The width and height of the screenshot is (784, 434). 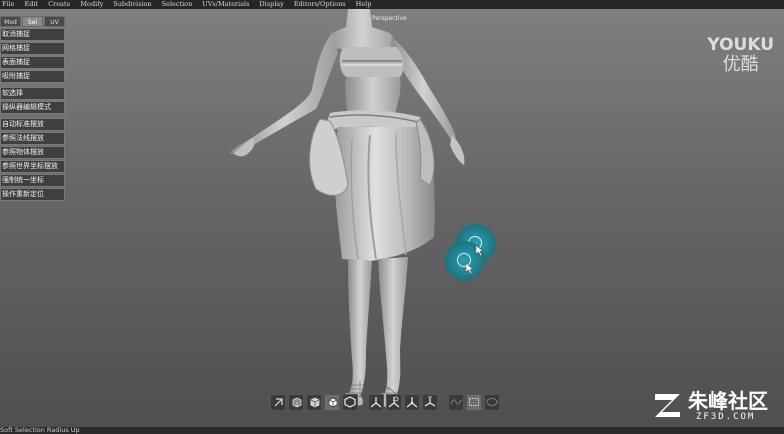 I want to click on axis-rotate-icon, so click(x=394, y=402).